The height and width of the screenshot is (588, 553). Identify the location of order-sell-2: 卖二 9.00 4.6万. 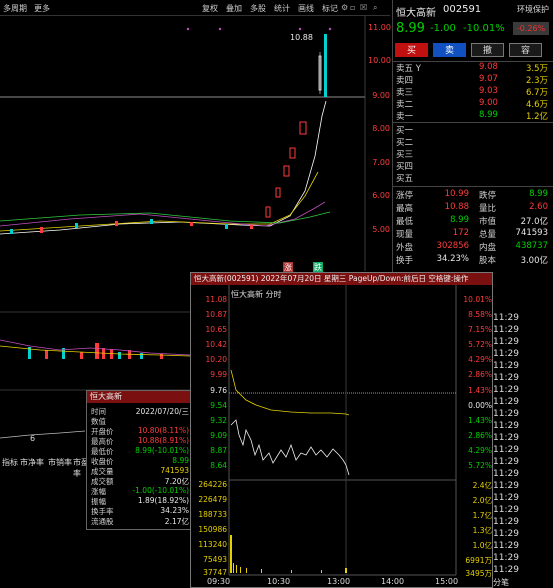
(472, 104).